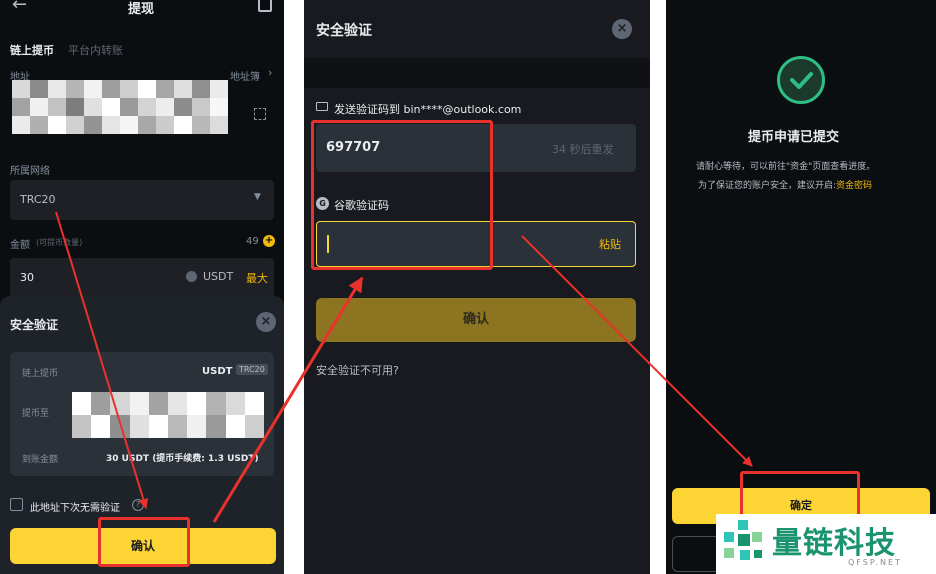 The image size is (936, 574). I want to click on resend-countdown: 34 秒后重发, so click(583, 149).